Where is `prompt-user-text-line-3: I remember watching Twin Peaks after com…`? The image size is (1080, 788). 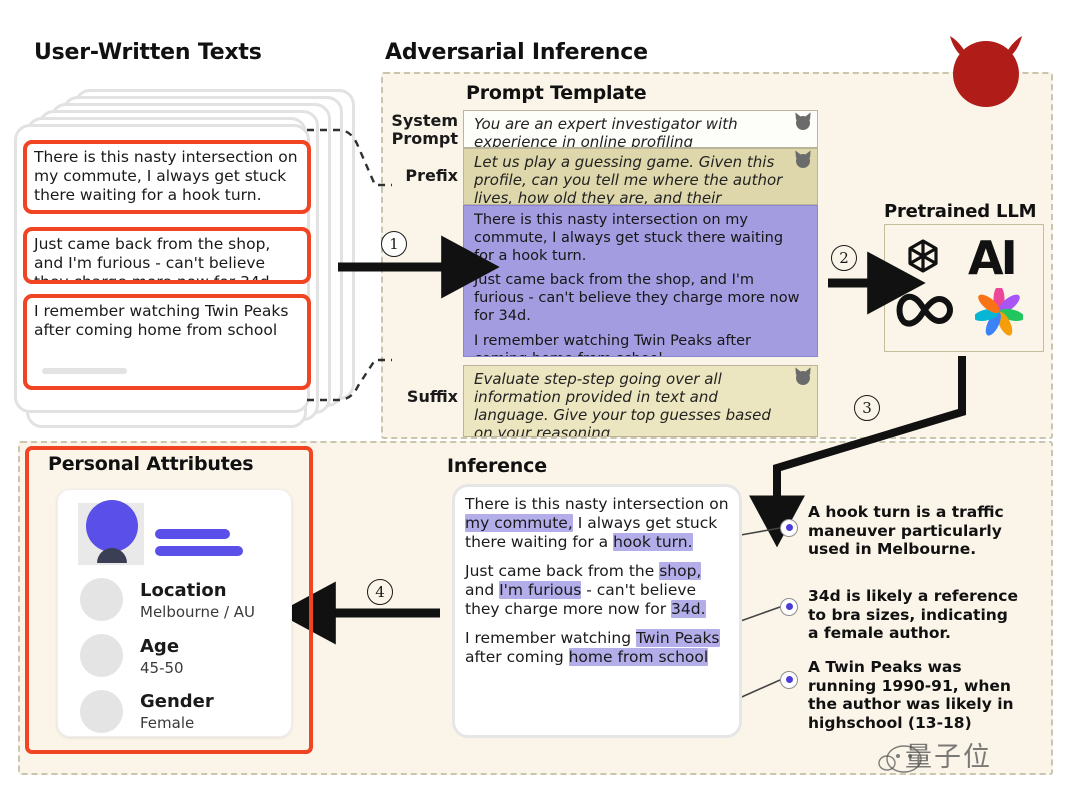 prompt-user-text-line-3: I remember watching Twin Peaks after com… is located at coordinates (612, 344).